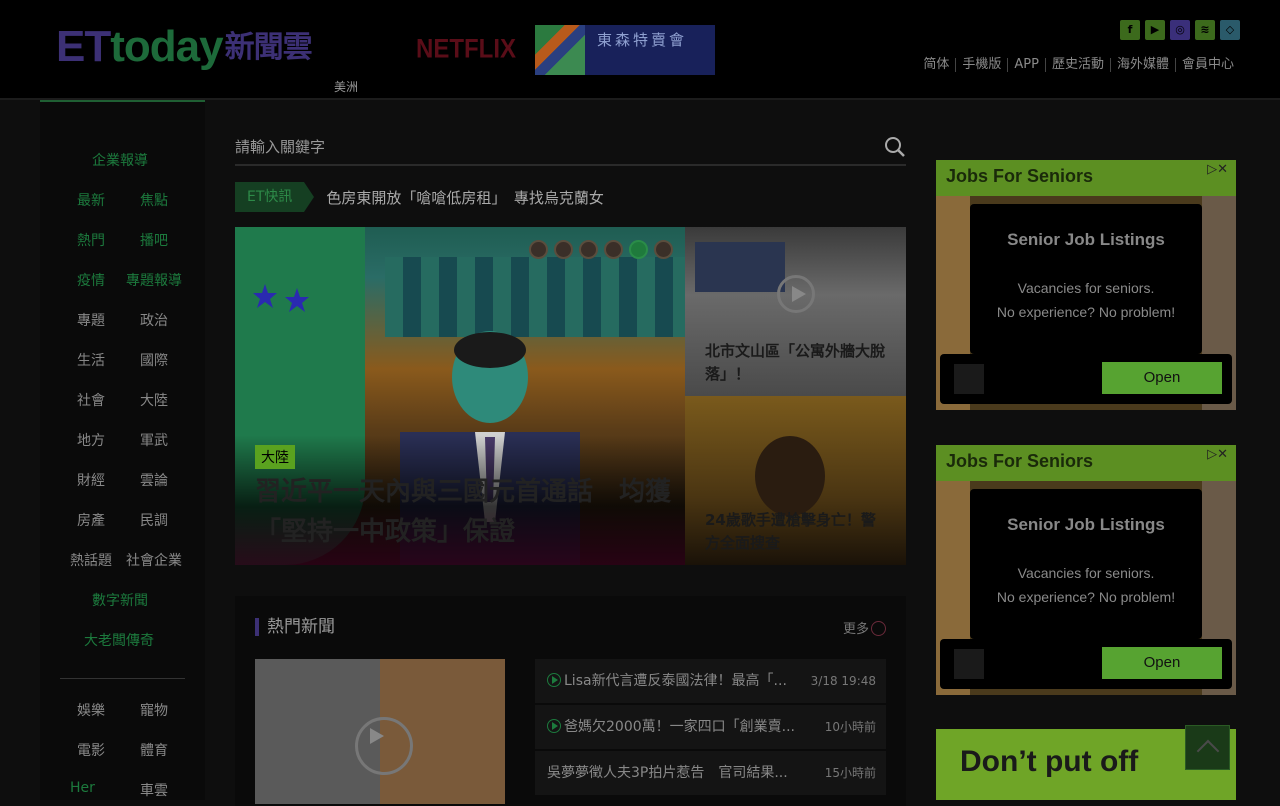  I want to click on back-to-top-button, so click(1207, 747).